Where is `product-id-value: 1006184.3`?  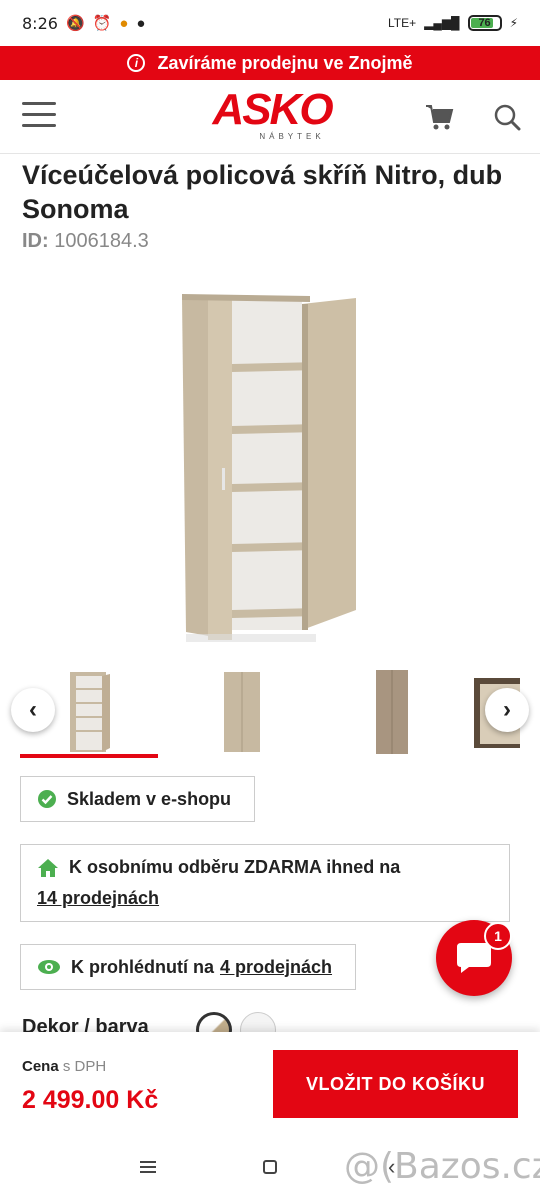 product-id-value: 1006184.3 is located at coordinates (101, 241).